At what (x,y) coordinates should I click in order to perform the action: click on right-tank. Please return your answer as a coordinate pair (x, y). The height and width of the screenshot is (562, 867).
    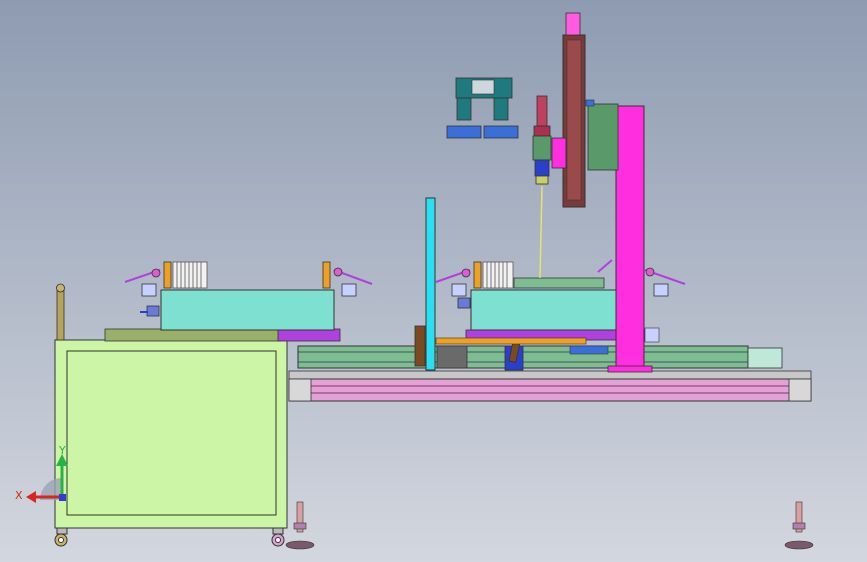
    Looking at the image, I should click on (544, 310).